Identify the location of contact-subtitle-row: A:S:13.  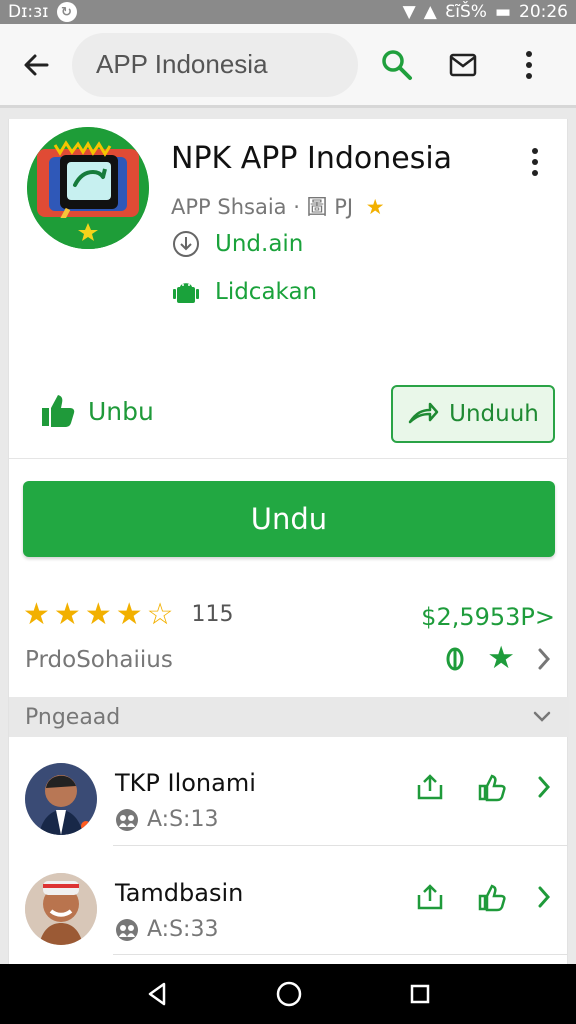
(166, 819).